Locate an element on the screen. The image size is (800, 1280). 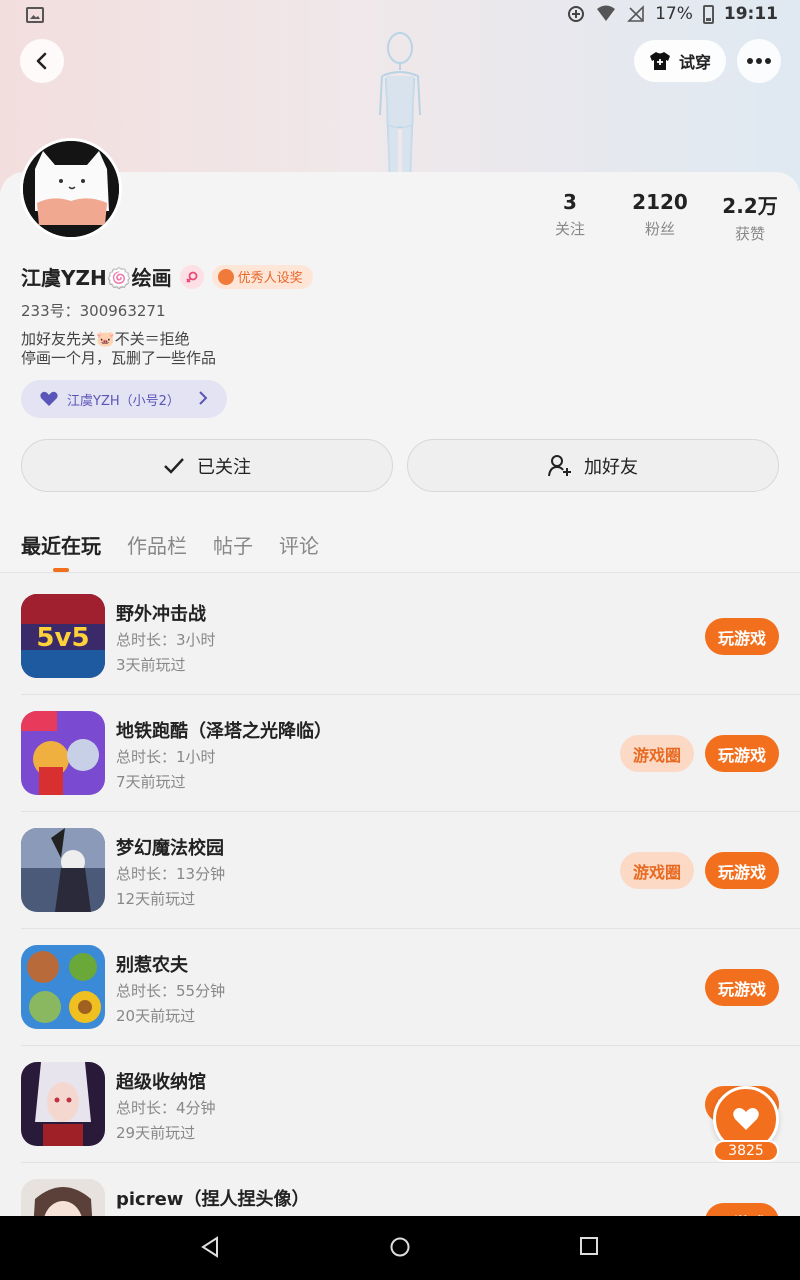
try-on-button: 试穿 is located at coordinates (680, 61).